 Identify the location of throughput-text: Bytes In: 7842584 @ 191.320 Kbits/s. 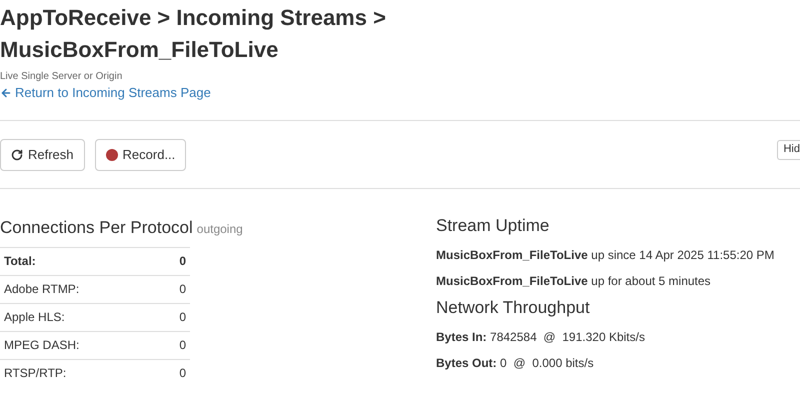
(541, 337).